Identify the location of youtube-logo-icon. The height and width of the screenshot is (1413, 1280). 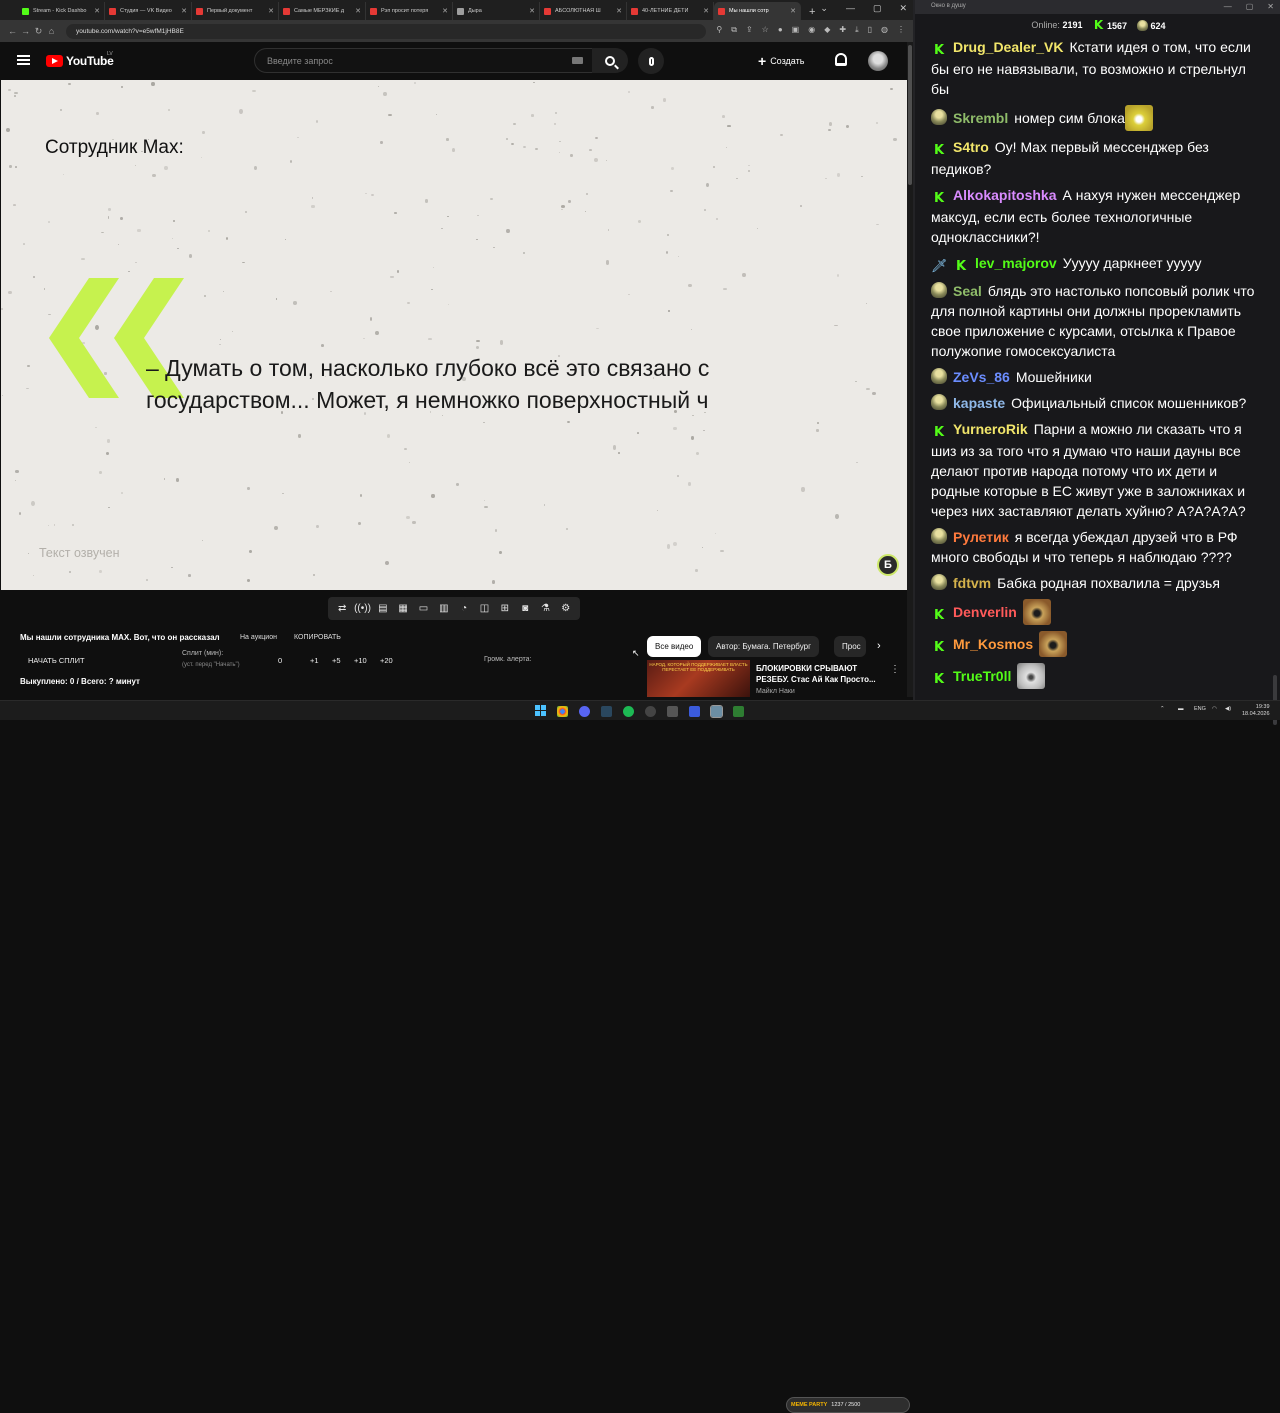
(54, 61).